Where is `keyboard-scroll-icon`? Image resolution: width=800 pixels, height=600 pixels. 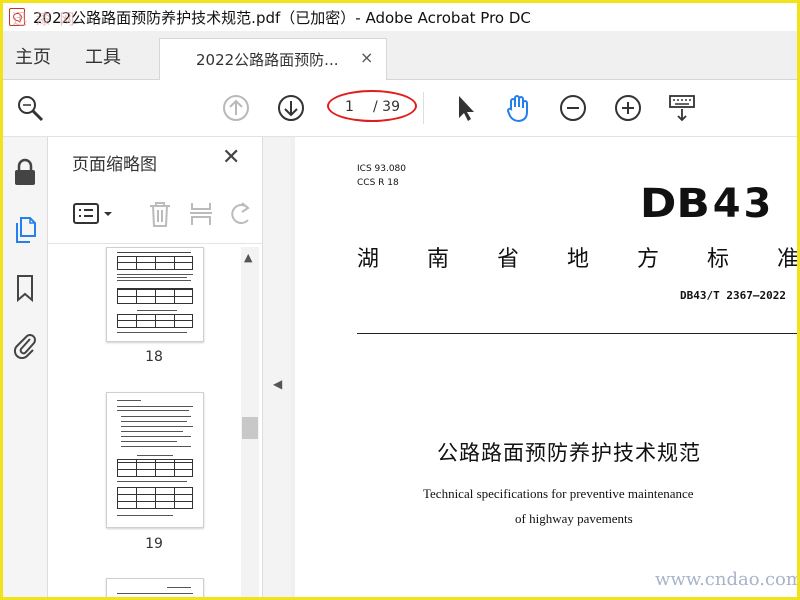 keyboard-scroll-icon is located at coordinates (682, 108).